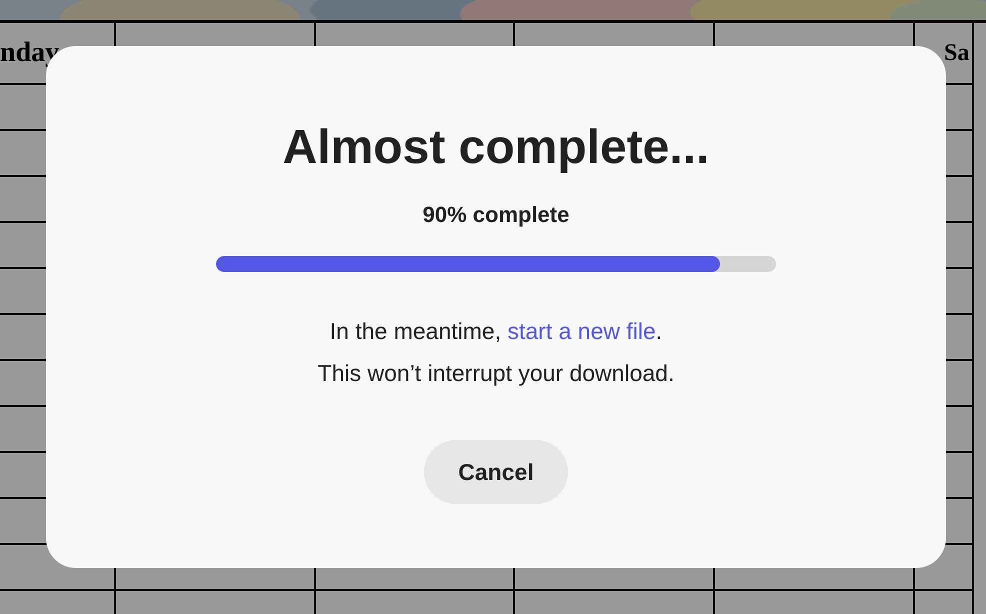 The width and height of the screenshot is (986, 614). I want to click on message-text: In the meantime, start a new file., so click(496, 331).